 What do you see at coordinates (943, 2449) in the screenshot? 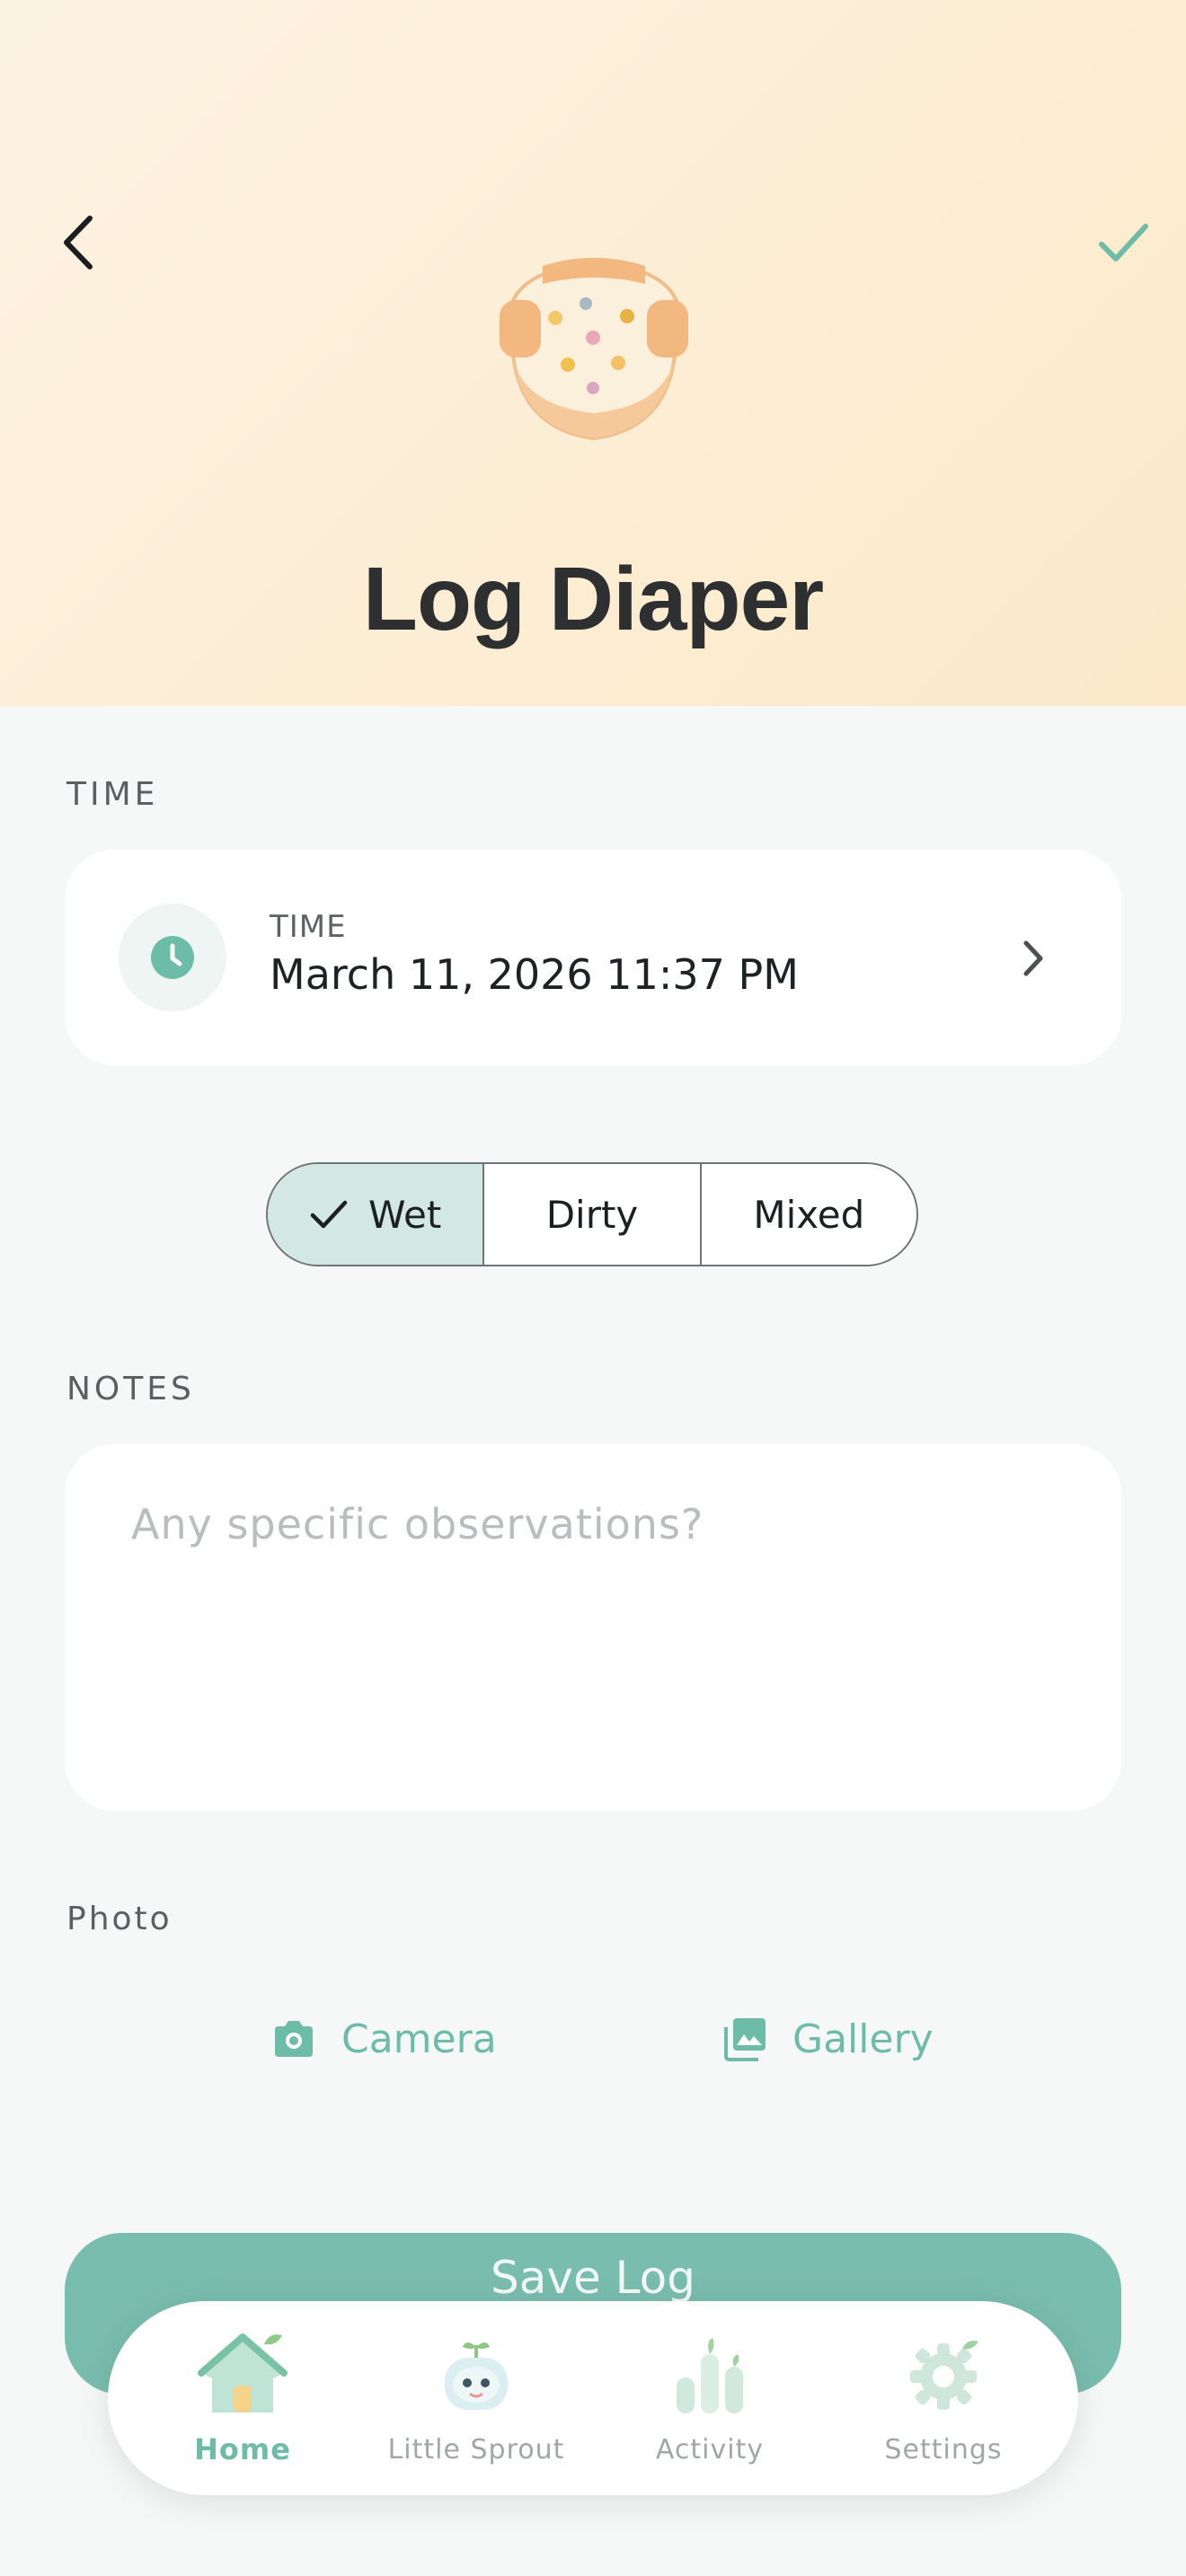
I see `tab-settings-label: Settings` at bounding box center [943, 2449].